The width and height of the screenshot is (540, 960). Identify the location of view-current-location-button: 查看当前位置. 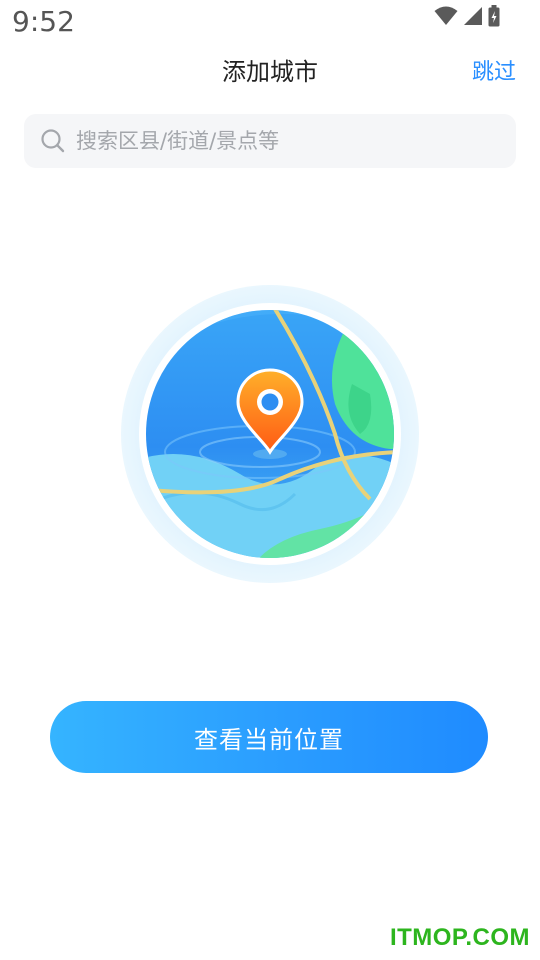
(269, 737).